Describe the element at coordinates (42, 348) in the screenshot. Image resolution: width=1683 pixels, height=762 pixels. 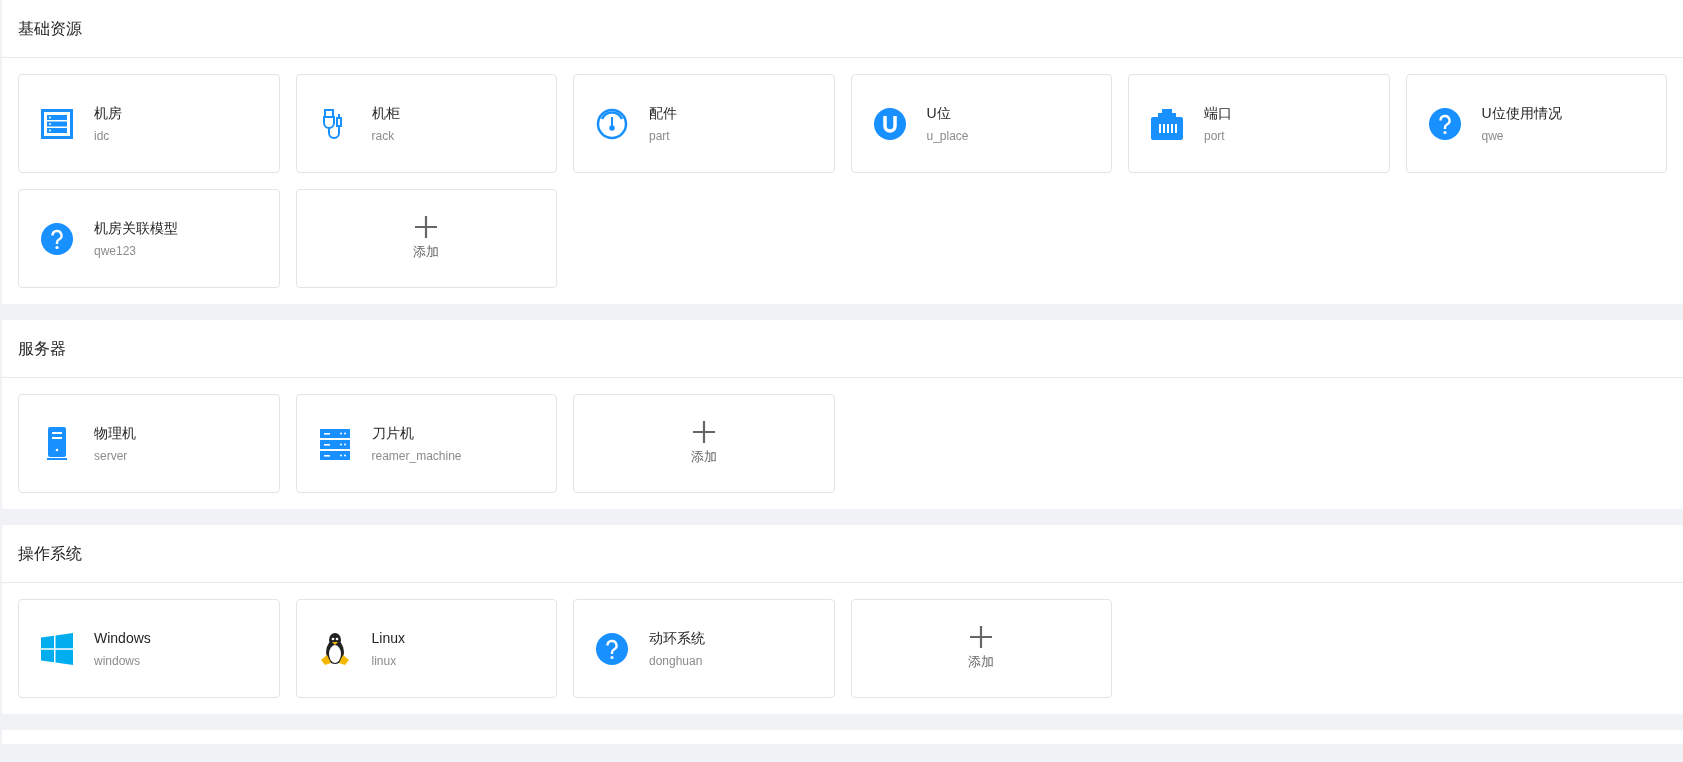
I see `section-title: 服务器` at that location.